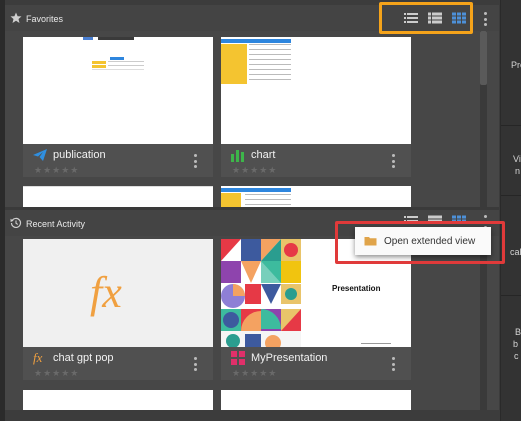 The image size is (521, 421). I want to click on favorite-card-footer: publication ★★★★★, so click(118, 160).